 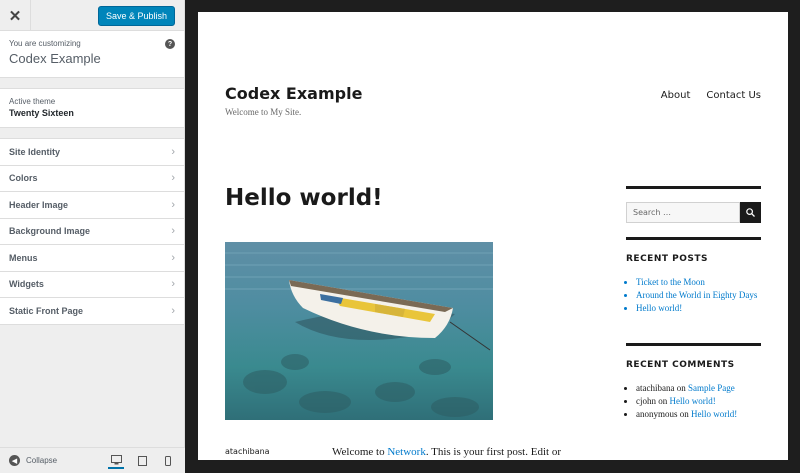 What do you see at coordinates (92, 178) in the screenshot?
I see `panel-colors: Colors ›` at bounding box center [92, 178].